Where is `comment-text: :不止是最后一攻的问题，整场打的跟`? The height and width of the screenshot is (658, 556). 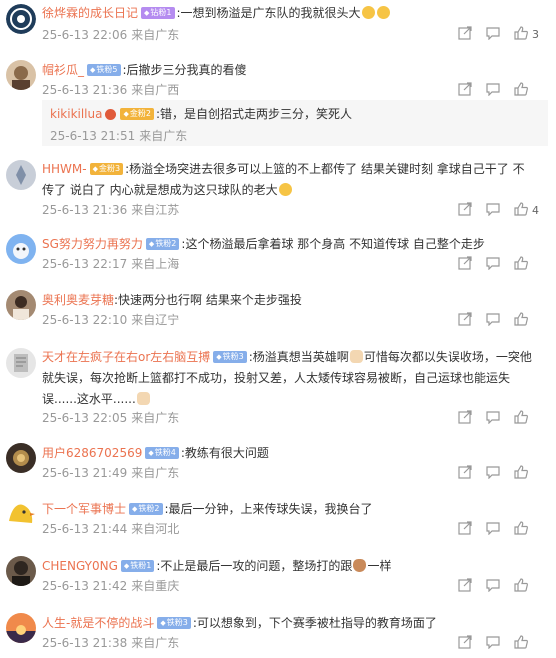
comment-text: :不止是最后一攻的问题，整场打的跟 is located at coordinates (254, 566).